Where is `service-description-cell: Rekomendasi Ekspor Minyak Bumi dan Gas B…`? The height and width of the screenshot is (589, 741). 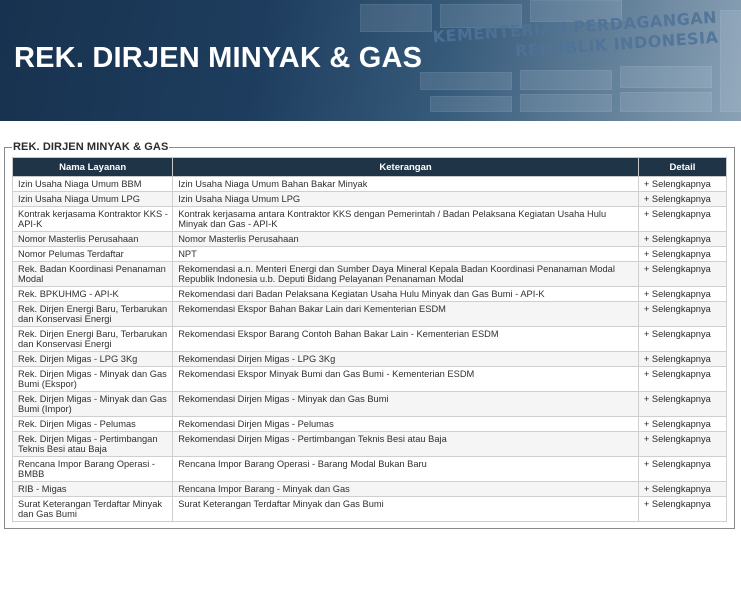 service-description-cell: Rekomendasi Ekspor Minyak Bumi dan Gas B… is located at coordinates (405, 379).